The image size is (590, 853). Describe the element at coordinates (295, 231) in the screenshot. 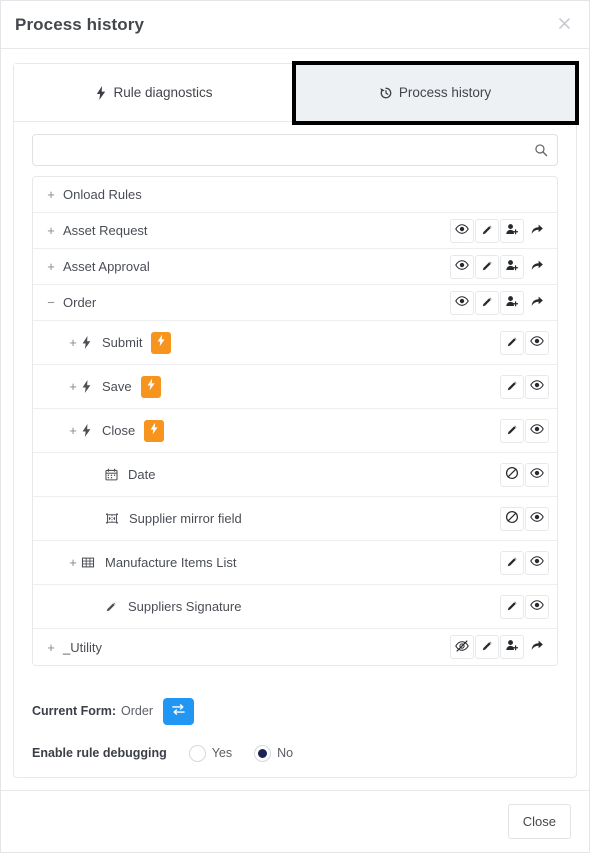

I see `table-row: + Asset Request` at that location.